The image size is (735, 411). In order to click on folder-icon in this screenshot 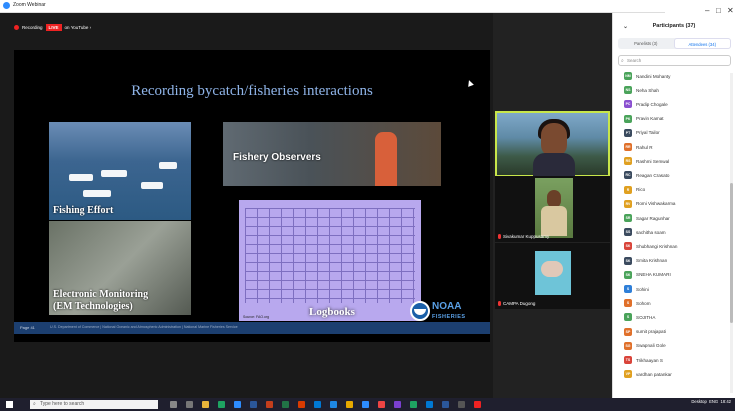, I will do `click(349, 404)`.